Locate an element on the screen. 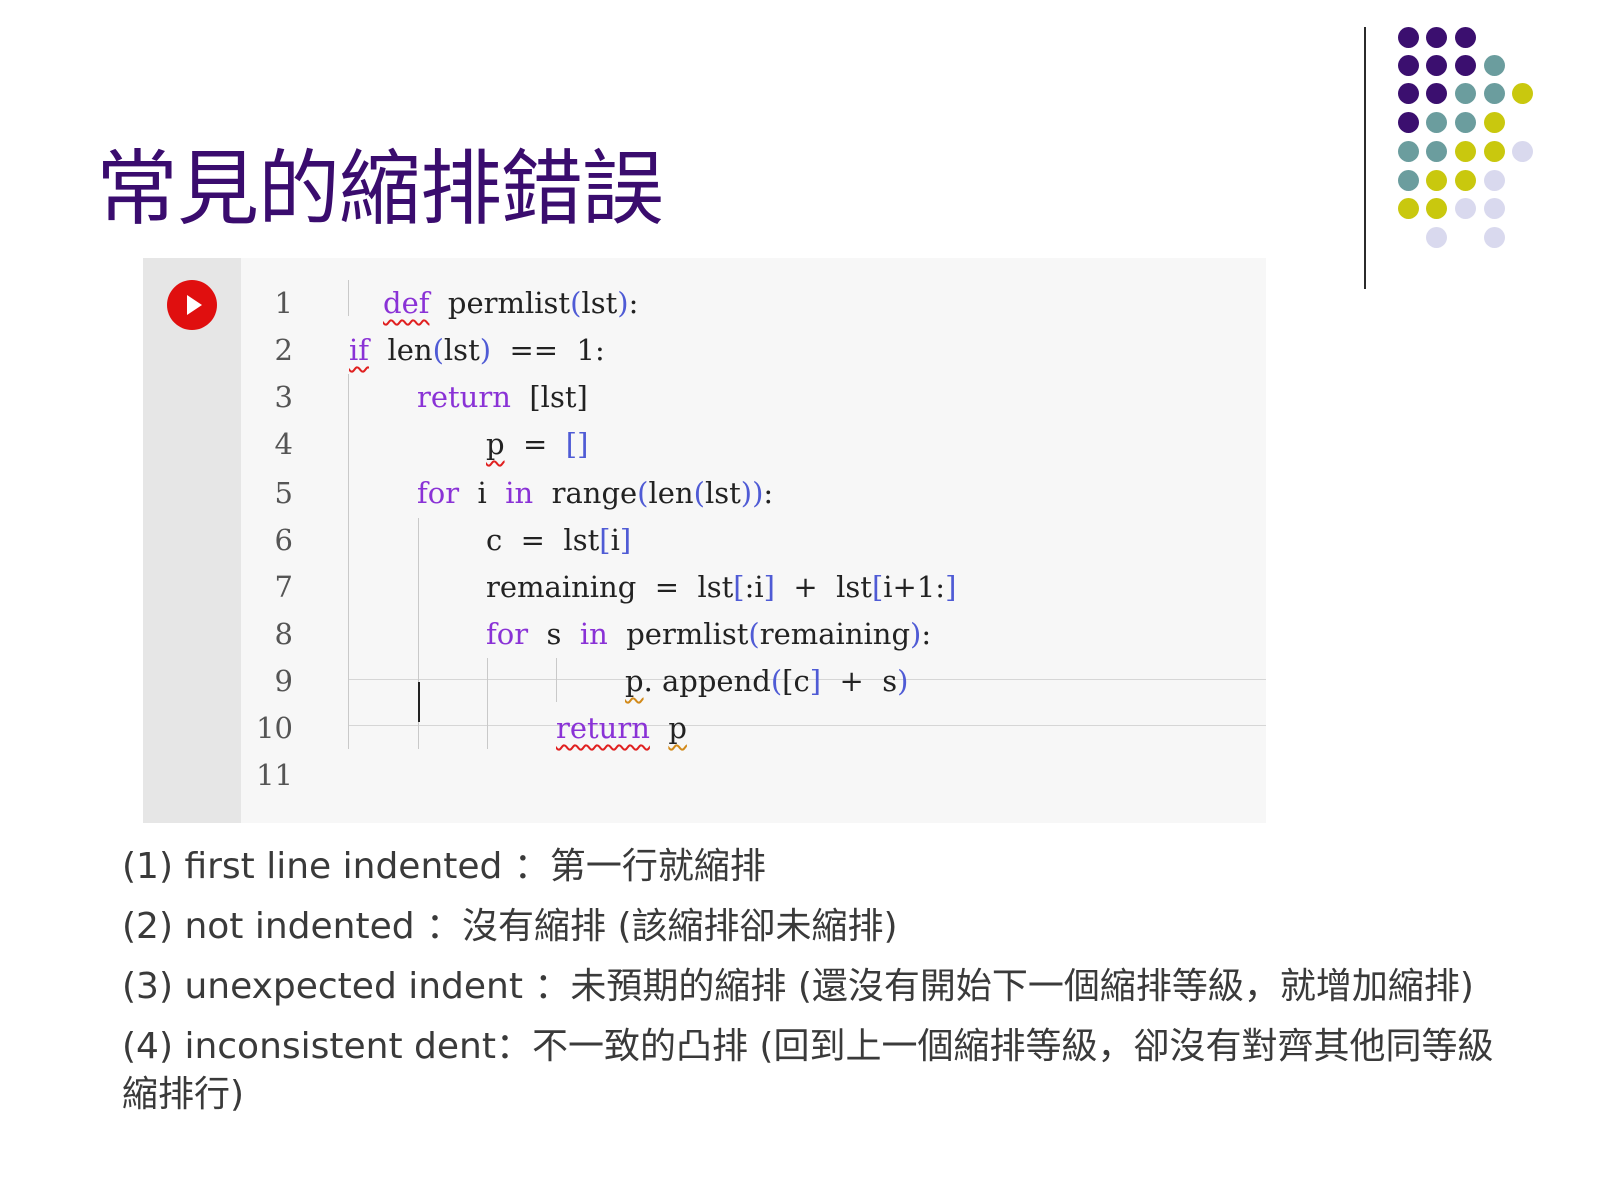 The height and width of the screenshot is (1200, 1600). note-line-1: (1) first line indented ：第一行就縮排 is located at coordinates (444, 866).